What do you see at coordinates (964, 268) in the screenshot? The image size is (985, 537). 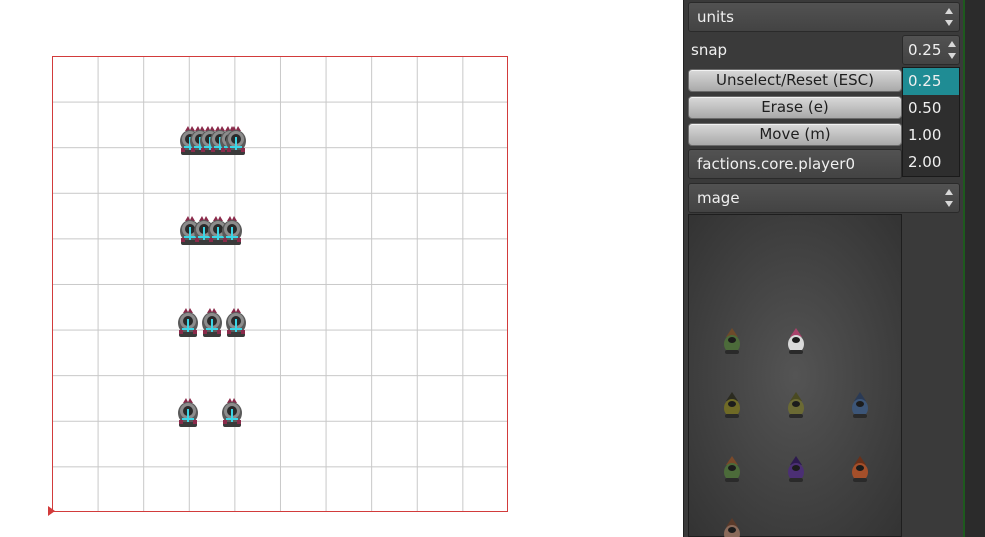 I see `panel-edge-line` at bounding box center [964, 268].